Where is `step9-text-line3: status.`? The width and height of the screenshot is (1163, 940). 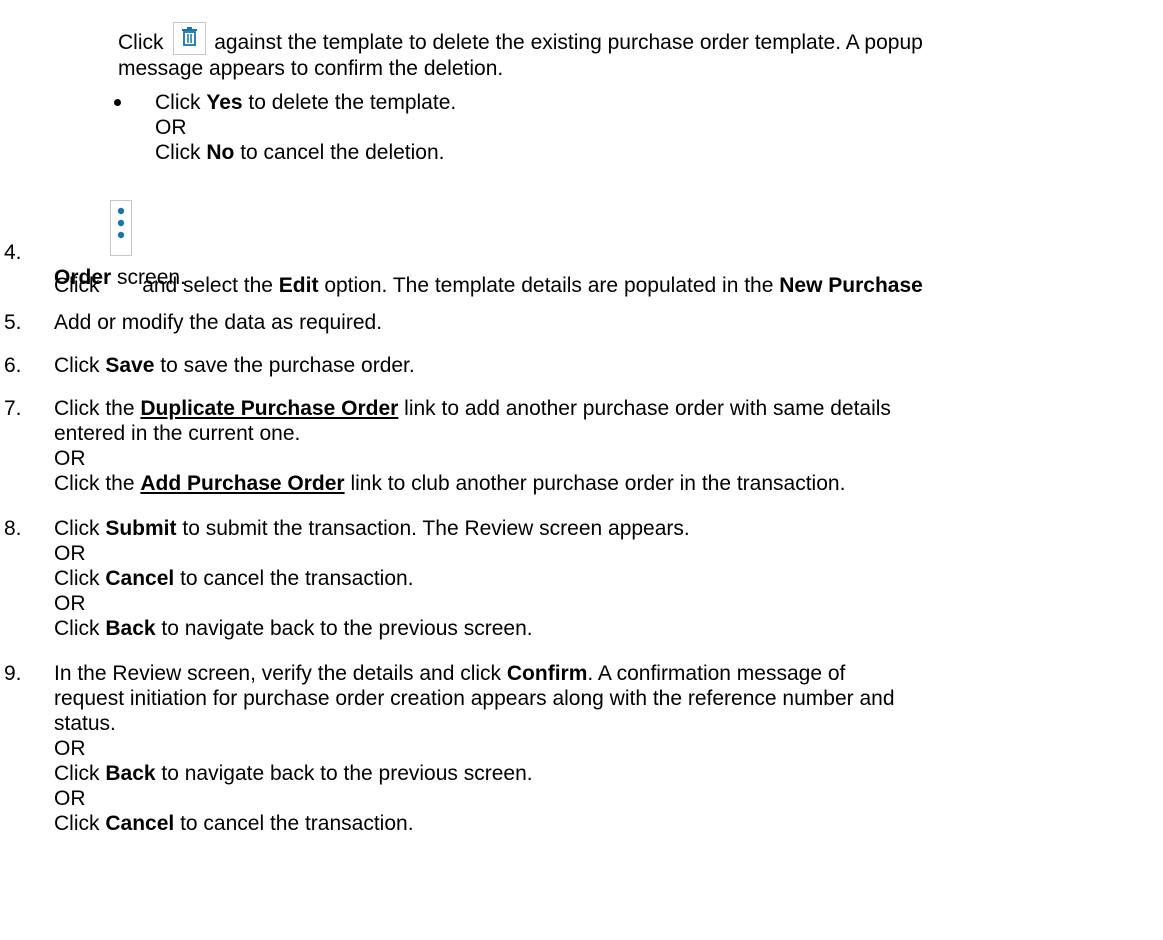
step9-text-line3: status. is located at coordinates (85, 723).